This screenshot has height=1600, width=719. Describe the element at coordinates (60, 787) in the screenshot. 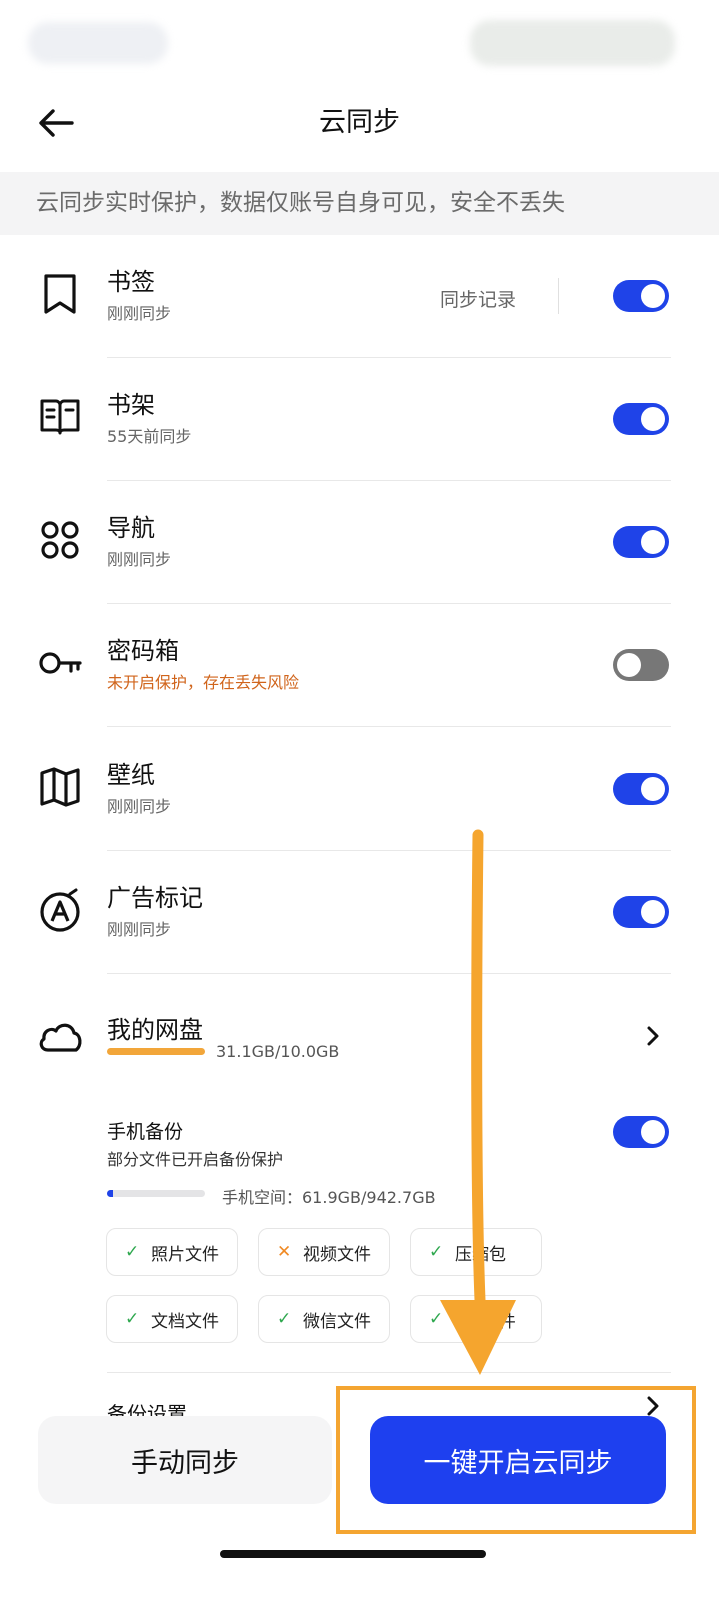

I see `map-icon` at that location.